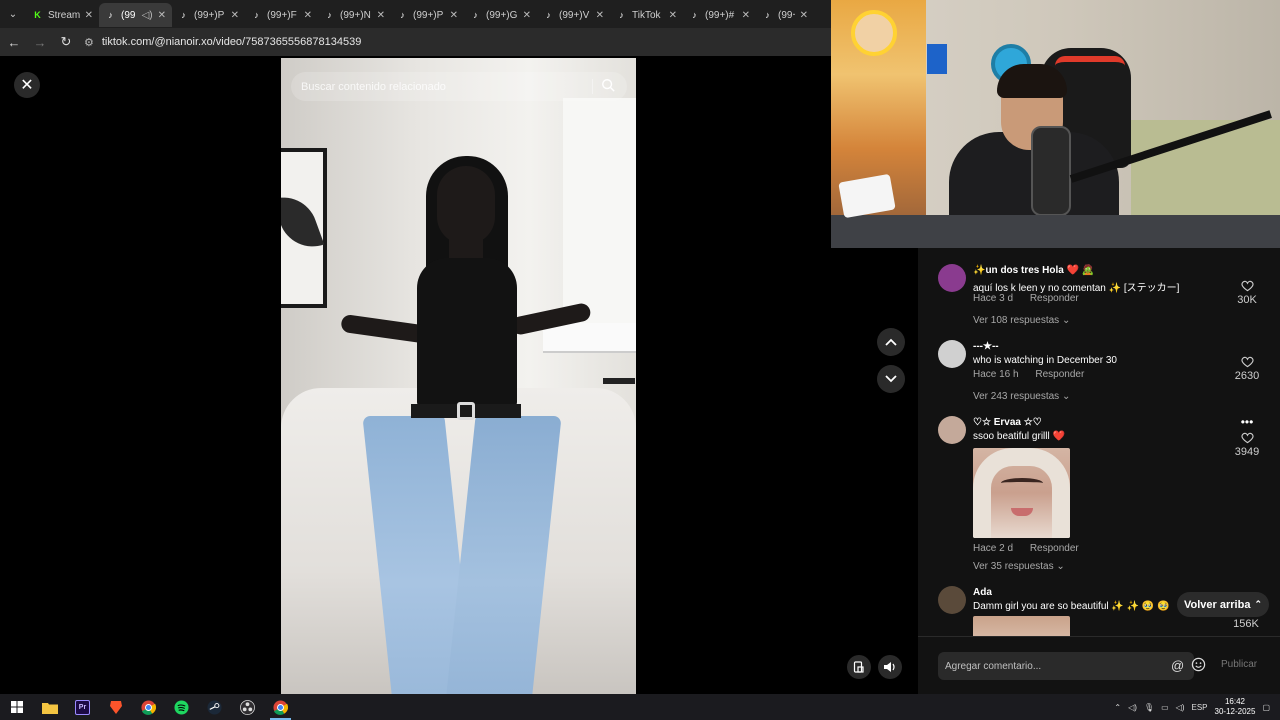 The image size is (1280, 720). I want to click on file-explorer-icon, so click(49, 707).